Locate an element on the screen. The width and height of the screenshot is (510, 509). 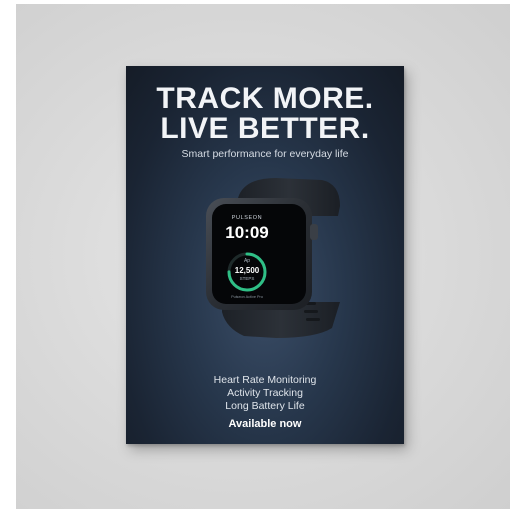
feature-item: Activity Tracking is located at coordinates (265, 393).